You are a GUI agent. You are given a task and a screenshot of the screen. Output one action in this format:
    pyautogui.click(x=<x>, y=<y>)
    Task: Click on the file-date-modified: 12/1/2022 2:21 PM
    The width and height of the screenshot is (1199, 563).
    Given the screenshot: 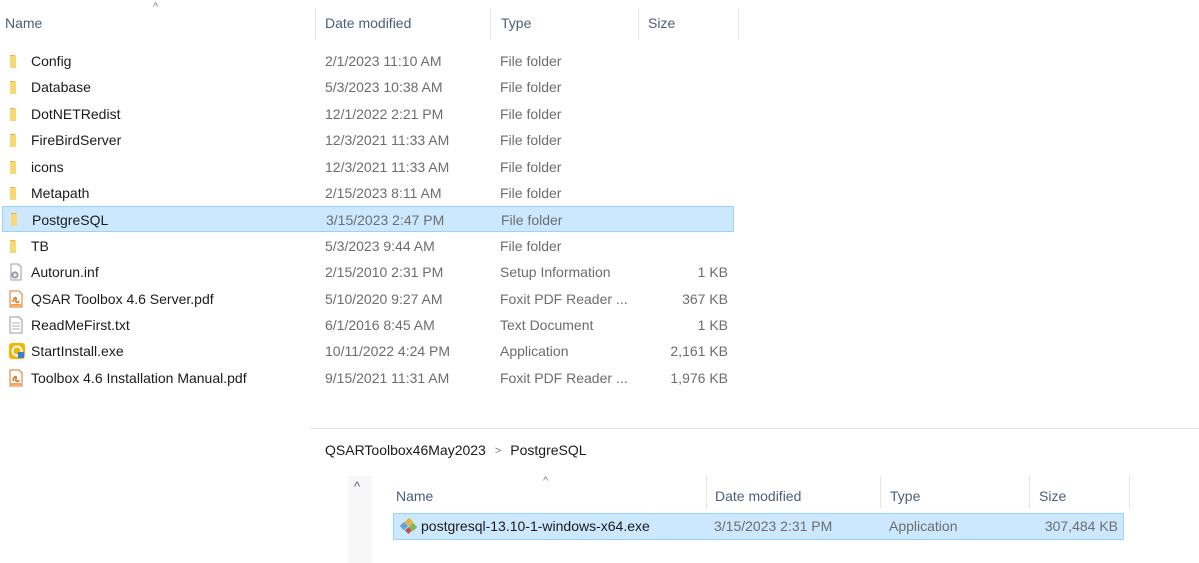 What is the action you would take?
    pyautogui.click(x=384, y=113)
    